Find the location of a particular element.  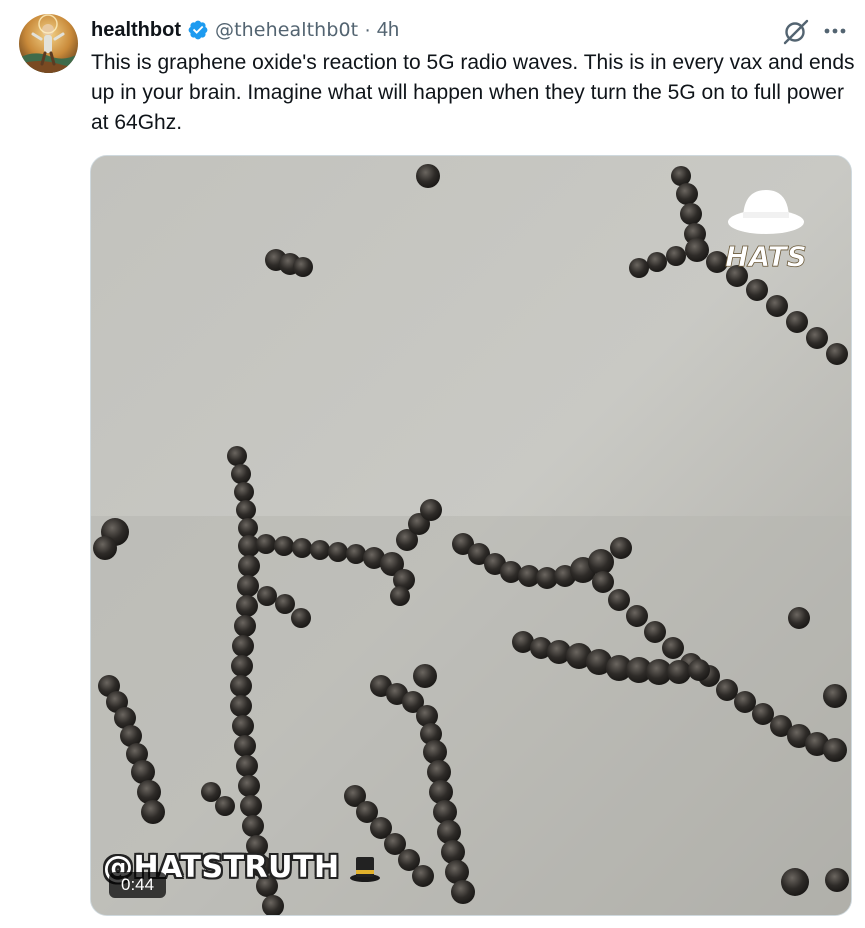

handle: @thehealthb0t is located at coordinates (286, 30).